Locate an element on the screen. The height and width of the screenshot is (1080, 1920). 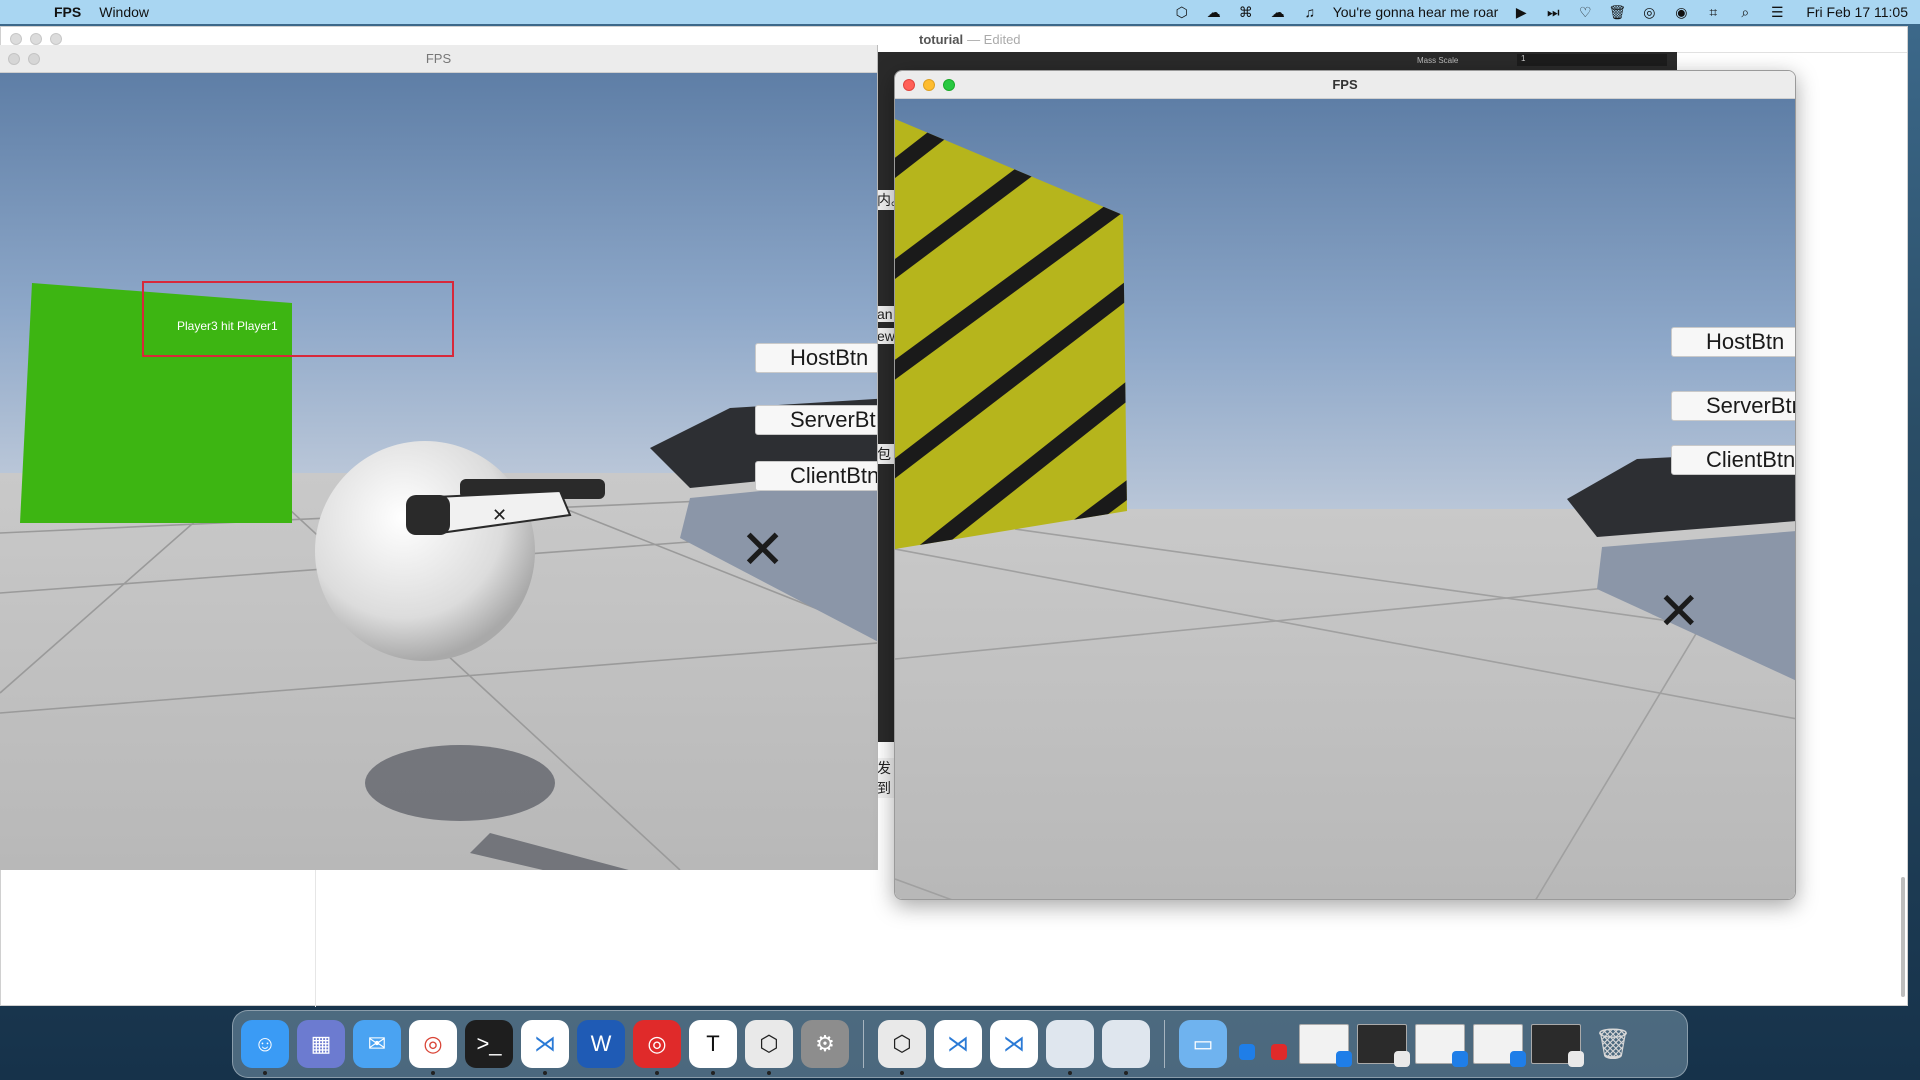
dock: ☺ ▦ ✉ ◎ >_ ⋊ W ◎ T ⬡ ⚙ ⬡ ⋊ ⋊ ▭ 🗑 is located at coordinates (960, 1044).